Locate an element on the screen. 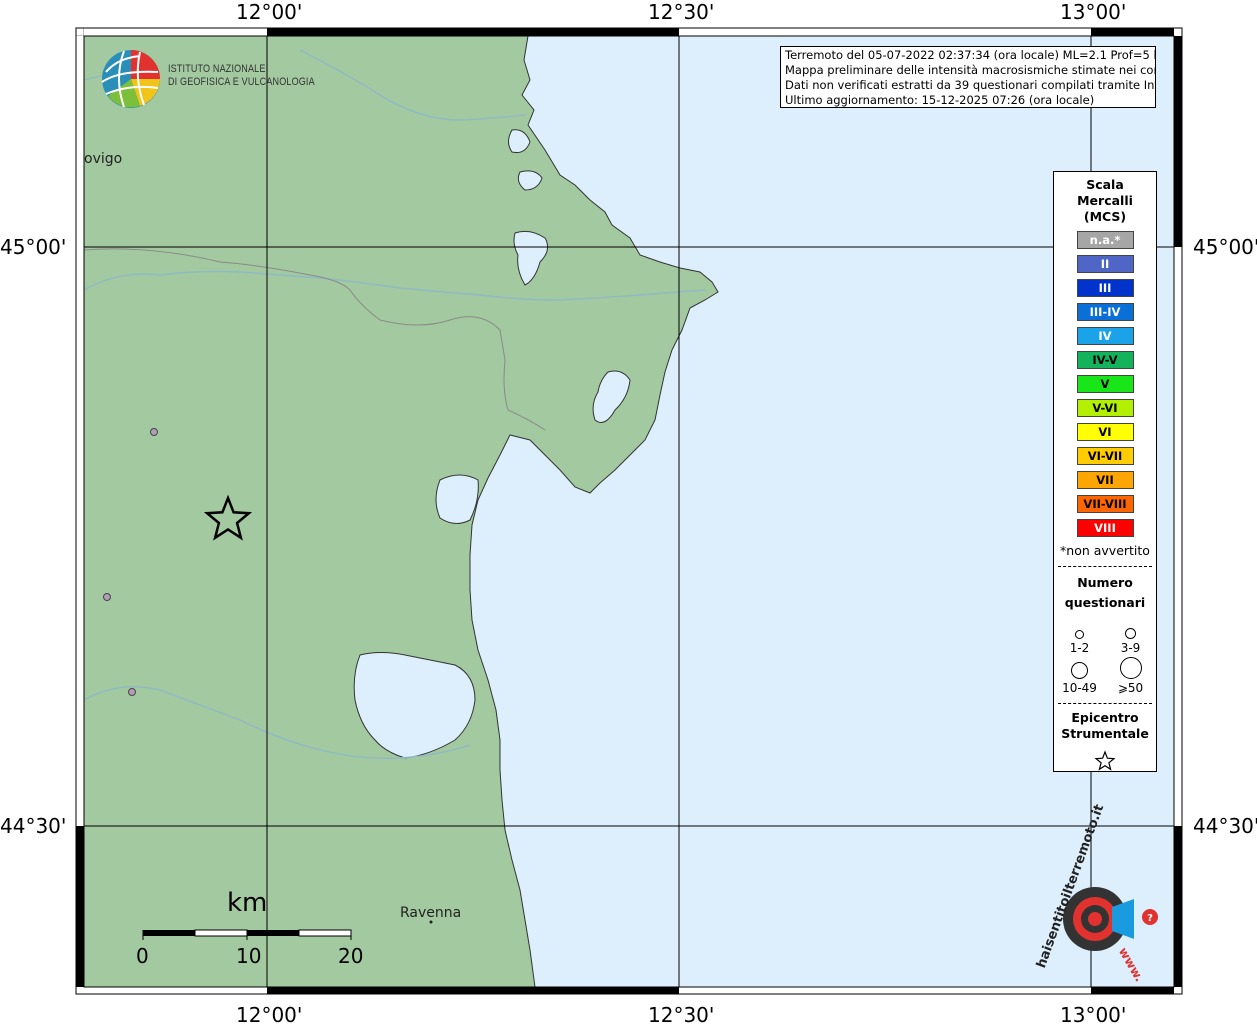 This screenshot has width=1257, height=1027. ingv-globe-icon is located at coordinates (130, 79).